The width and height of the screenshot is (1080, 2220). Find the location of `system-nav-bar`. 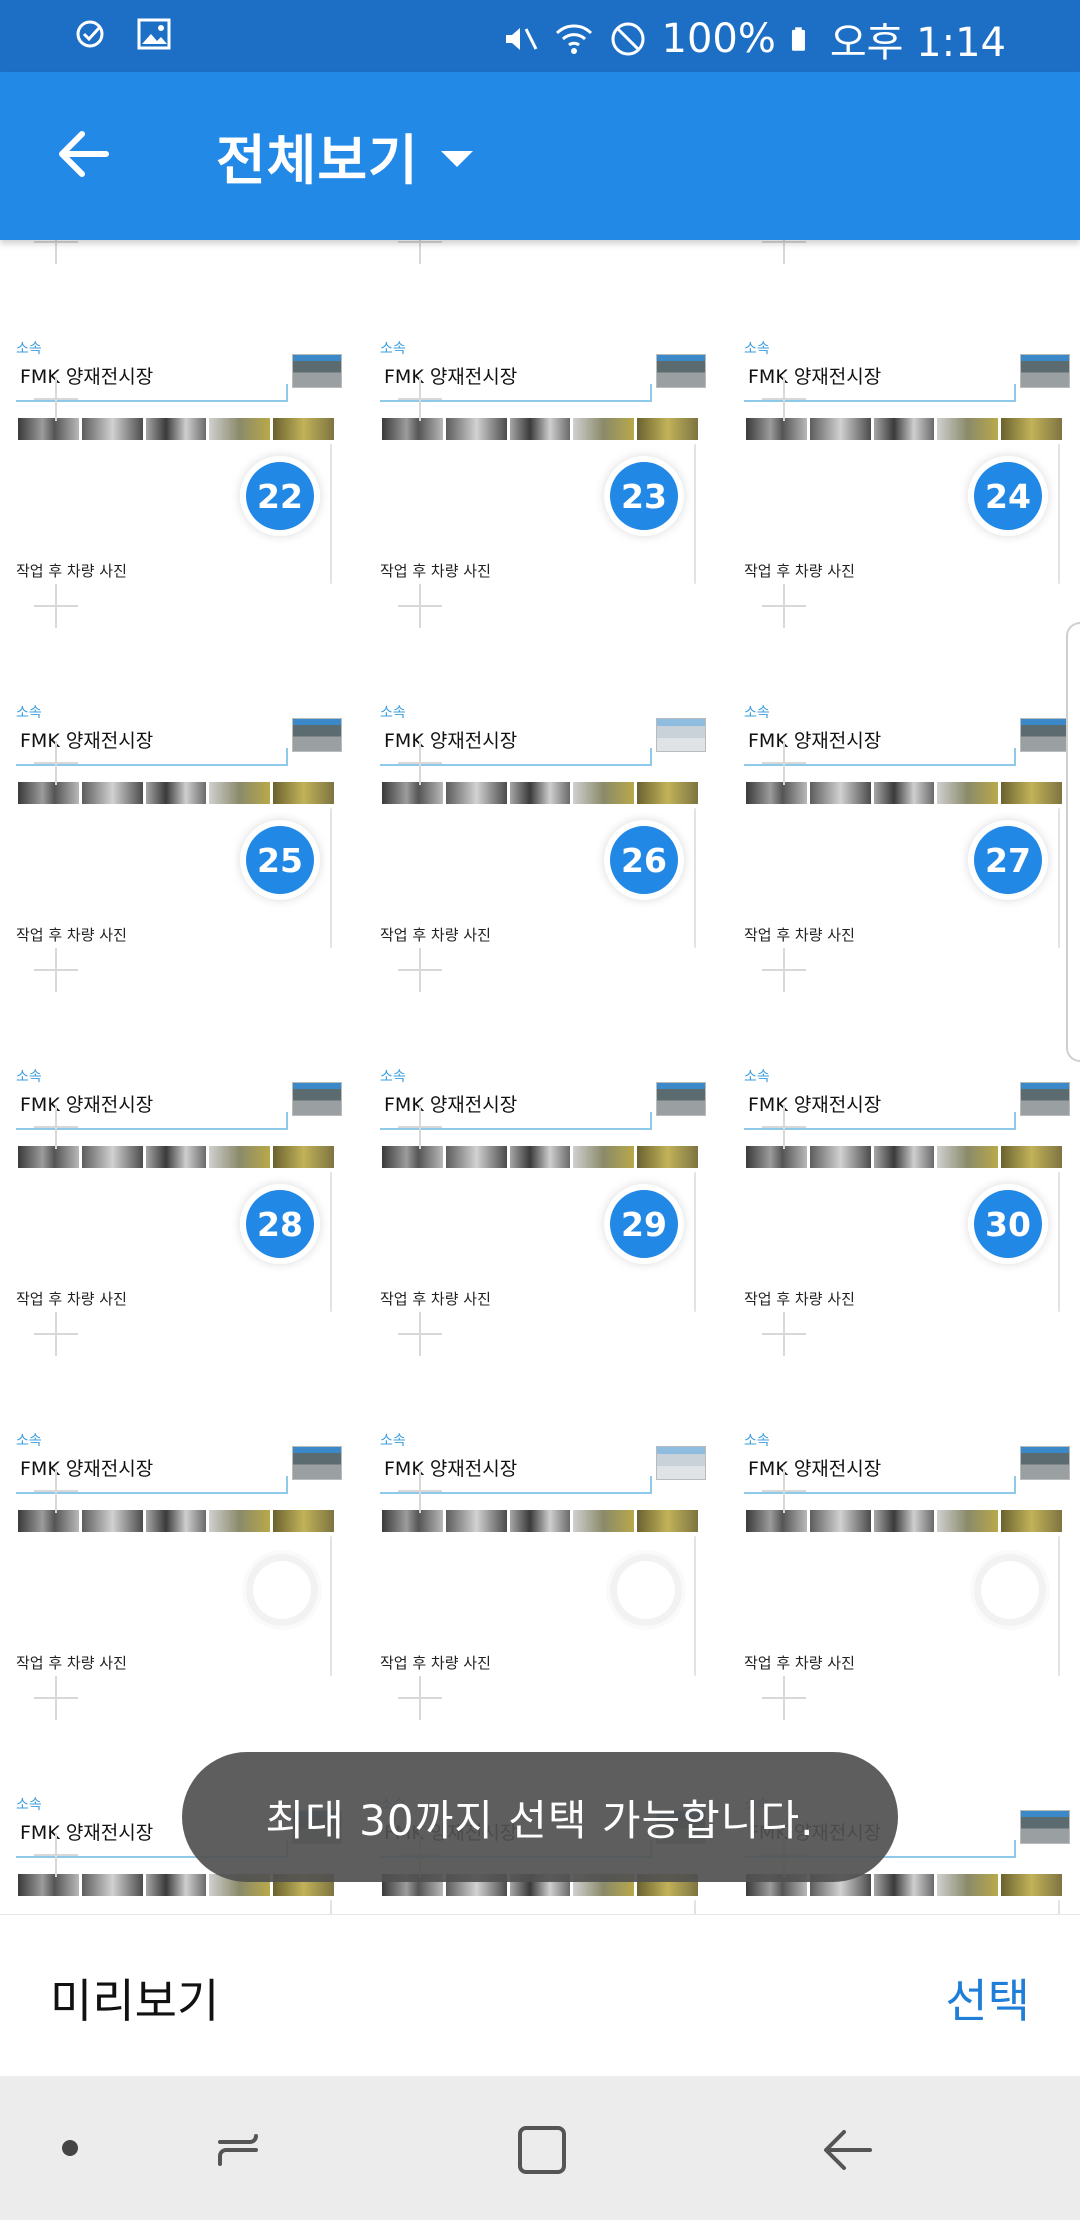

system-nav-bar is located at coordinates (540, 2148).